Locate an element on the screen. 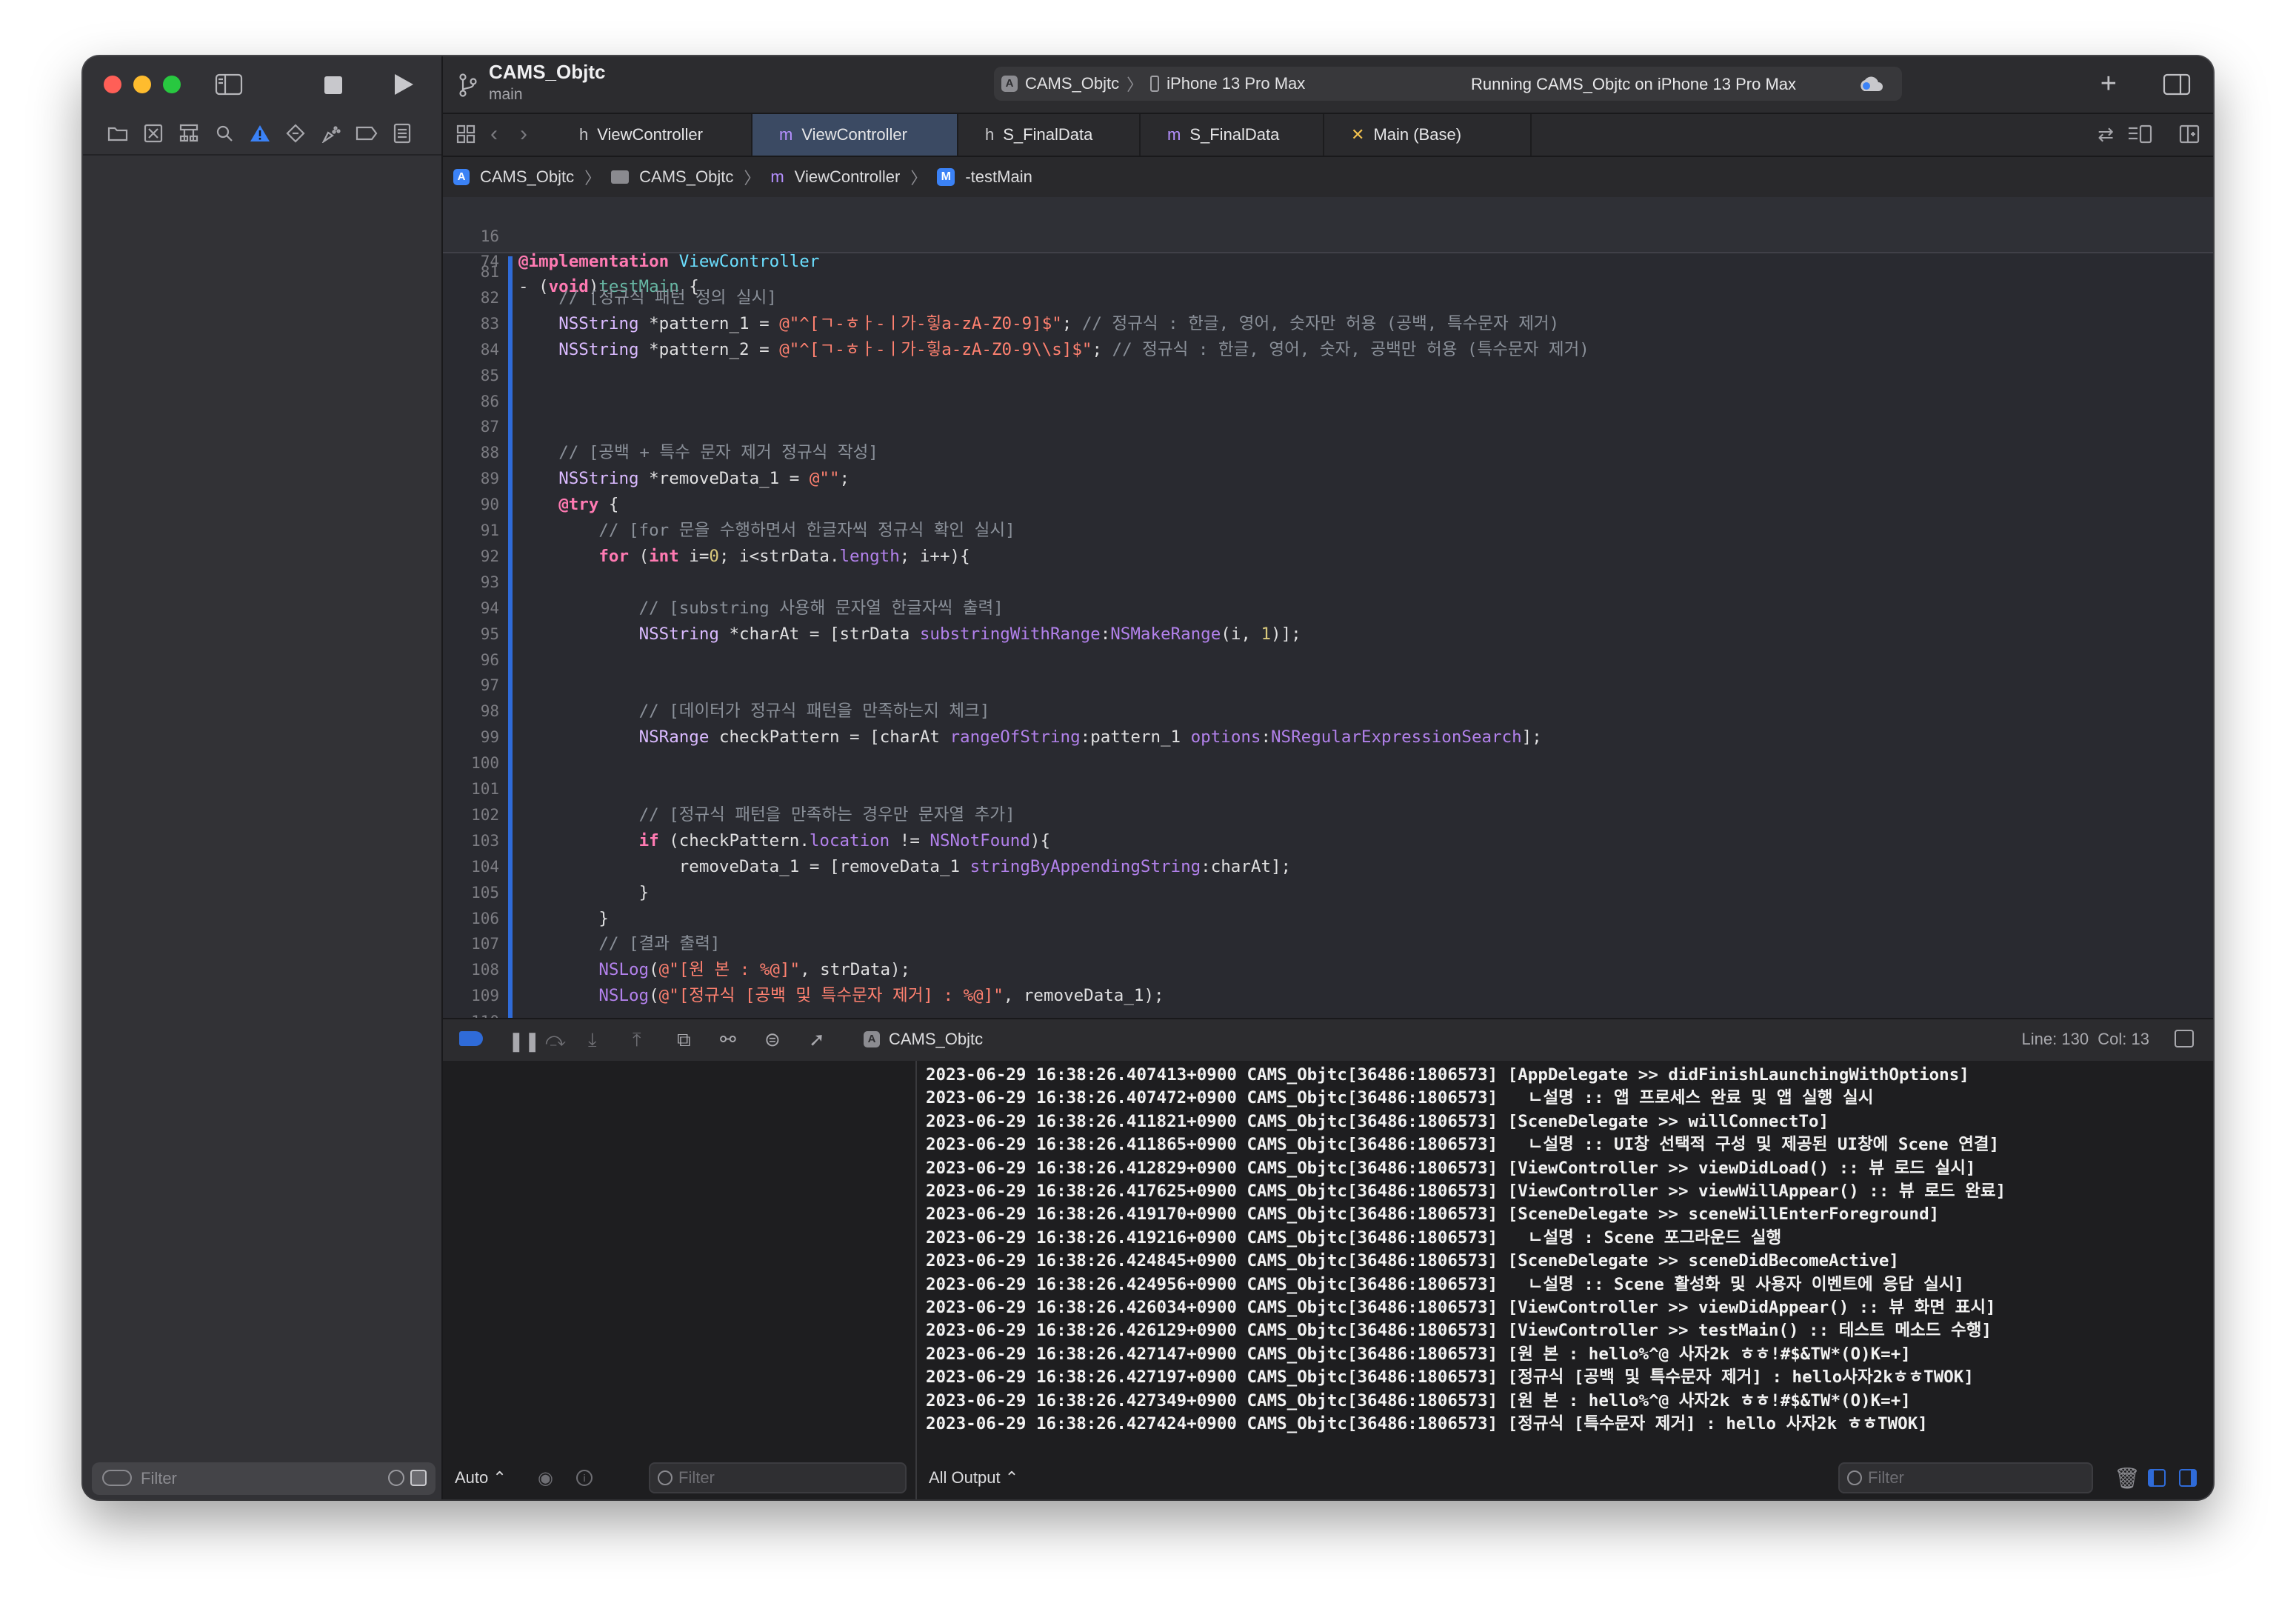  console-filter: Filter is located at coordinates (1965, 1477).